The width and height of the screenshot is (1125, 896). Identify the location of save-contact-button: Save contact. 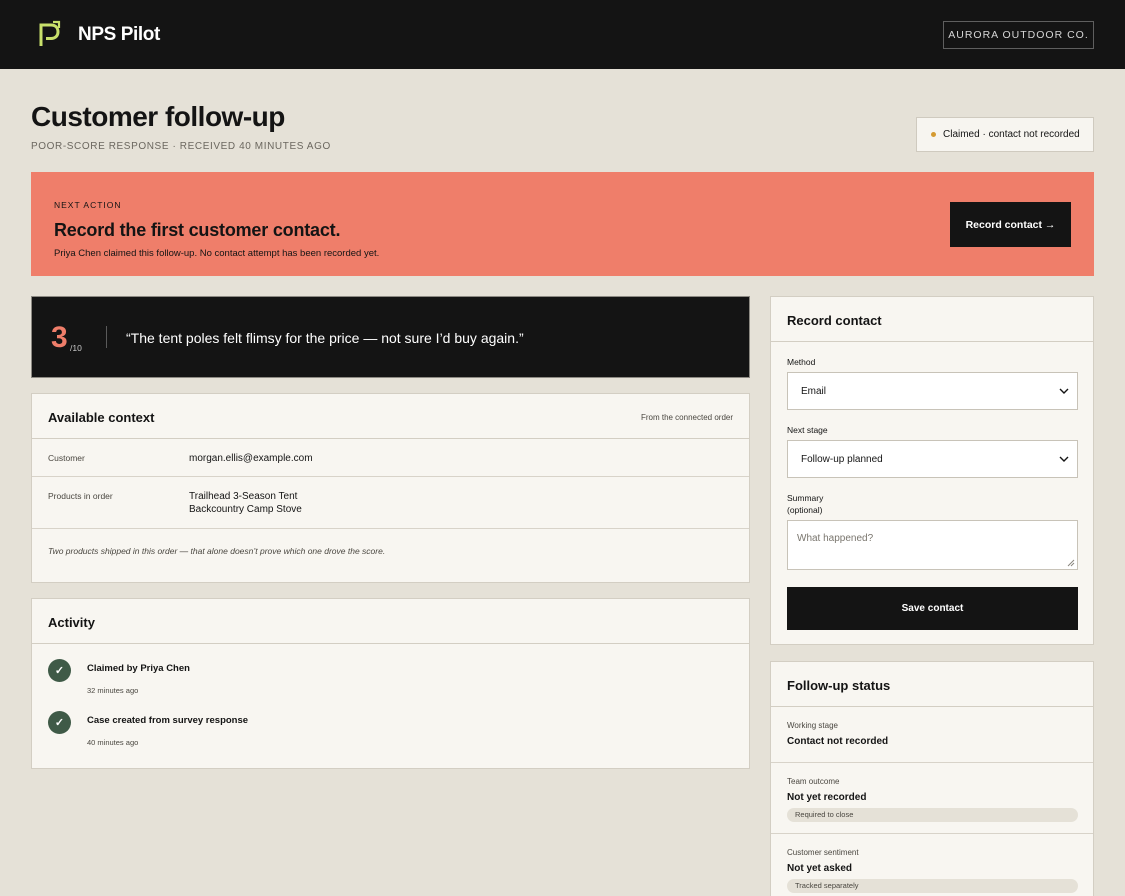
(932, 608).